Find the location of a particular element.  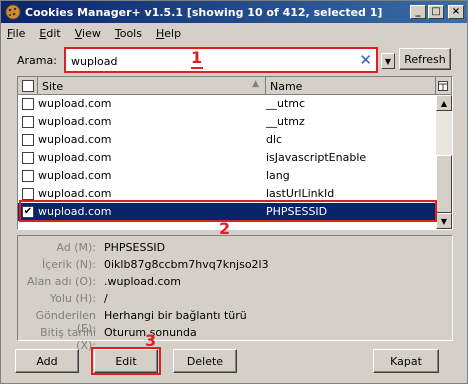

detail-alan-label: Alan adı (O): is located at coordinates (61, 281).